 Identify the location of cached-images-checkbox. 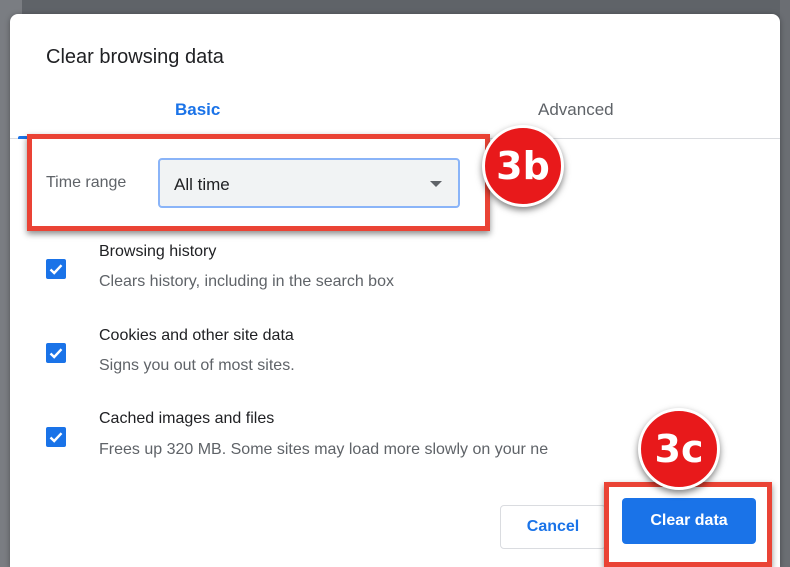
(56, 437).